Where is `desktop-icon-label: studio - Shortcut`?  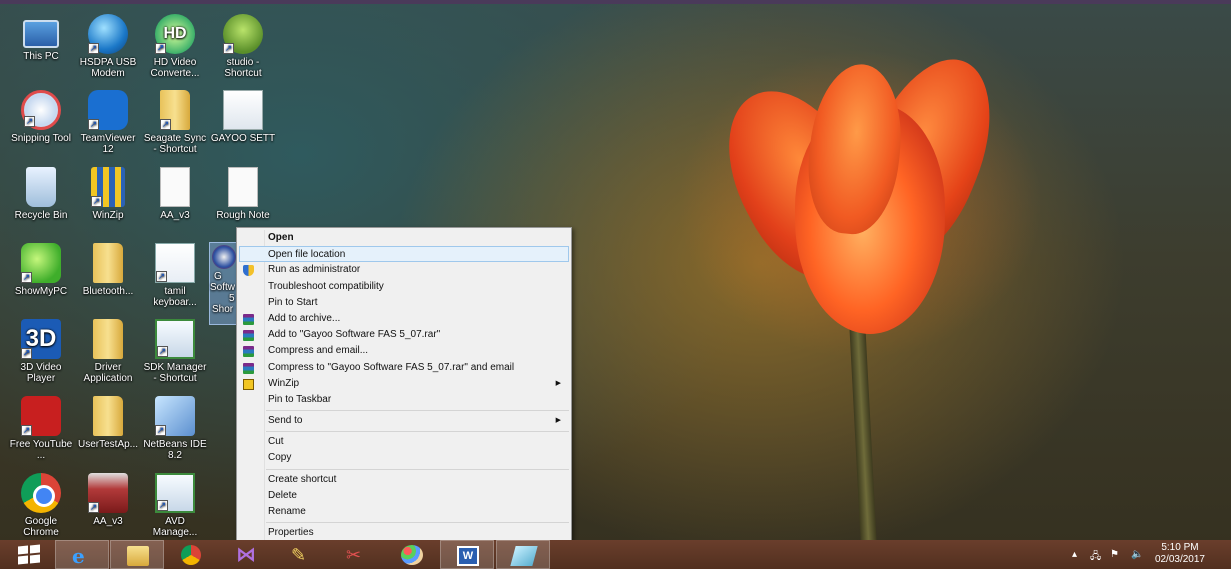 desktop-icon-label: studio - Shortcut is located at coordinates (243, 68).